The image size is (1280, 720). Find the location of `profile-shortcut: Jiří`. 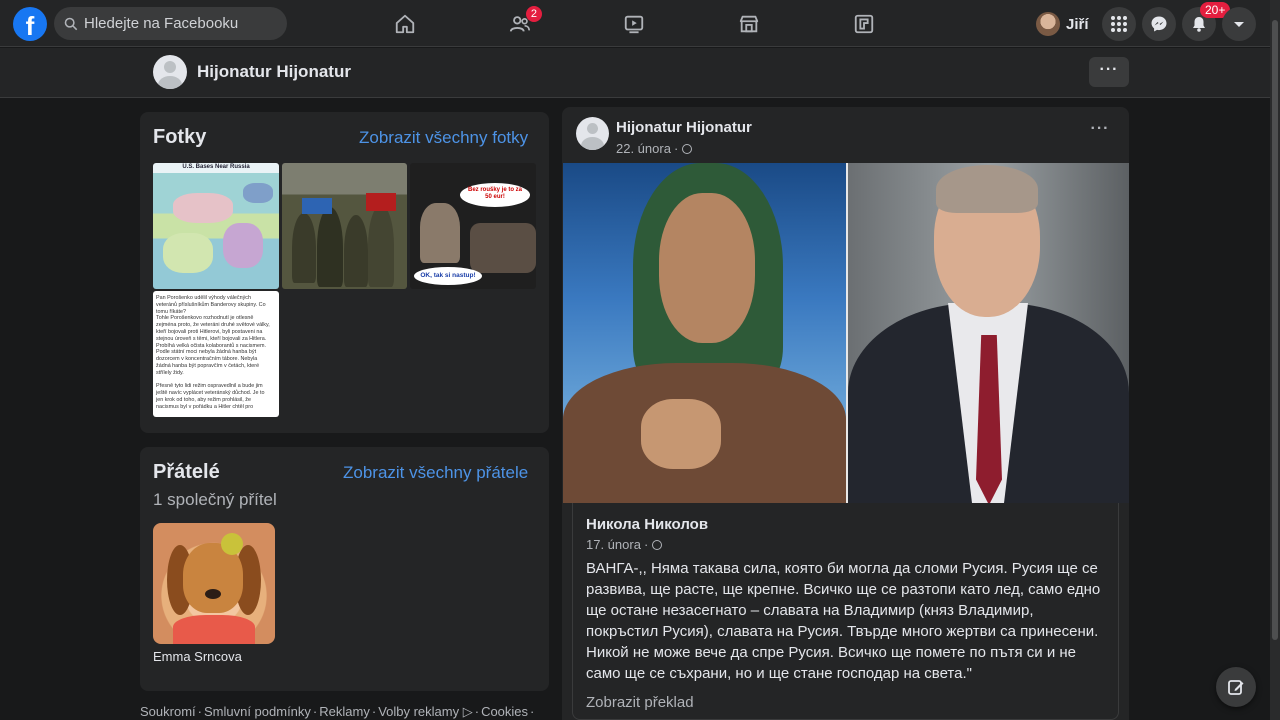

profile-shortcut: Jiří is located at coordinates (1062, 24).